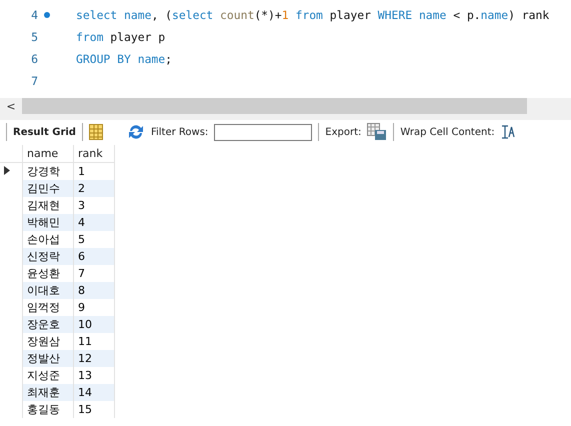 The image size is (571, 426). I want to click on table-cell: 홍길동, so click(48, 409).